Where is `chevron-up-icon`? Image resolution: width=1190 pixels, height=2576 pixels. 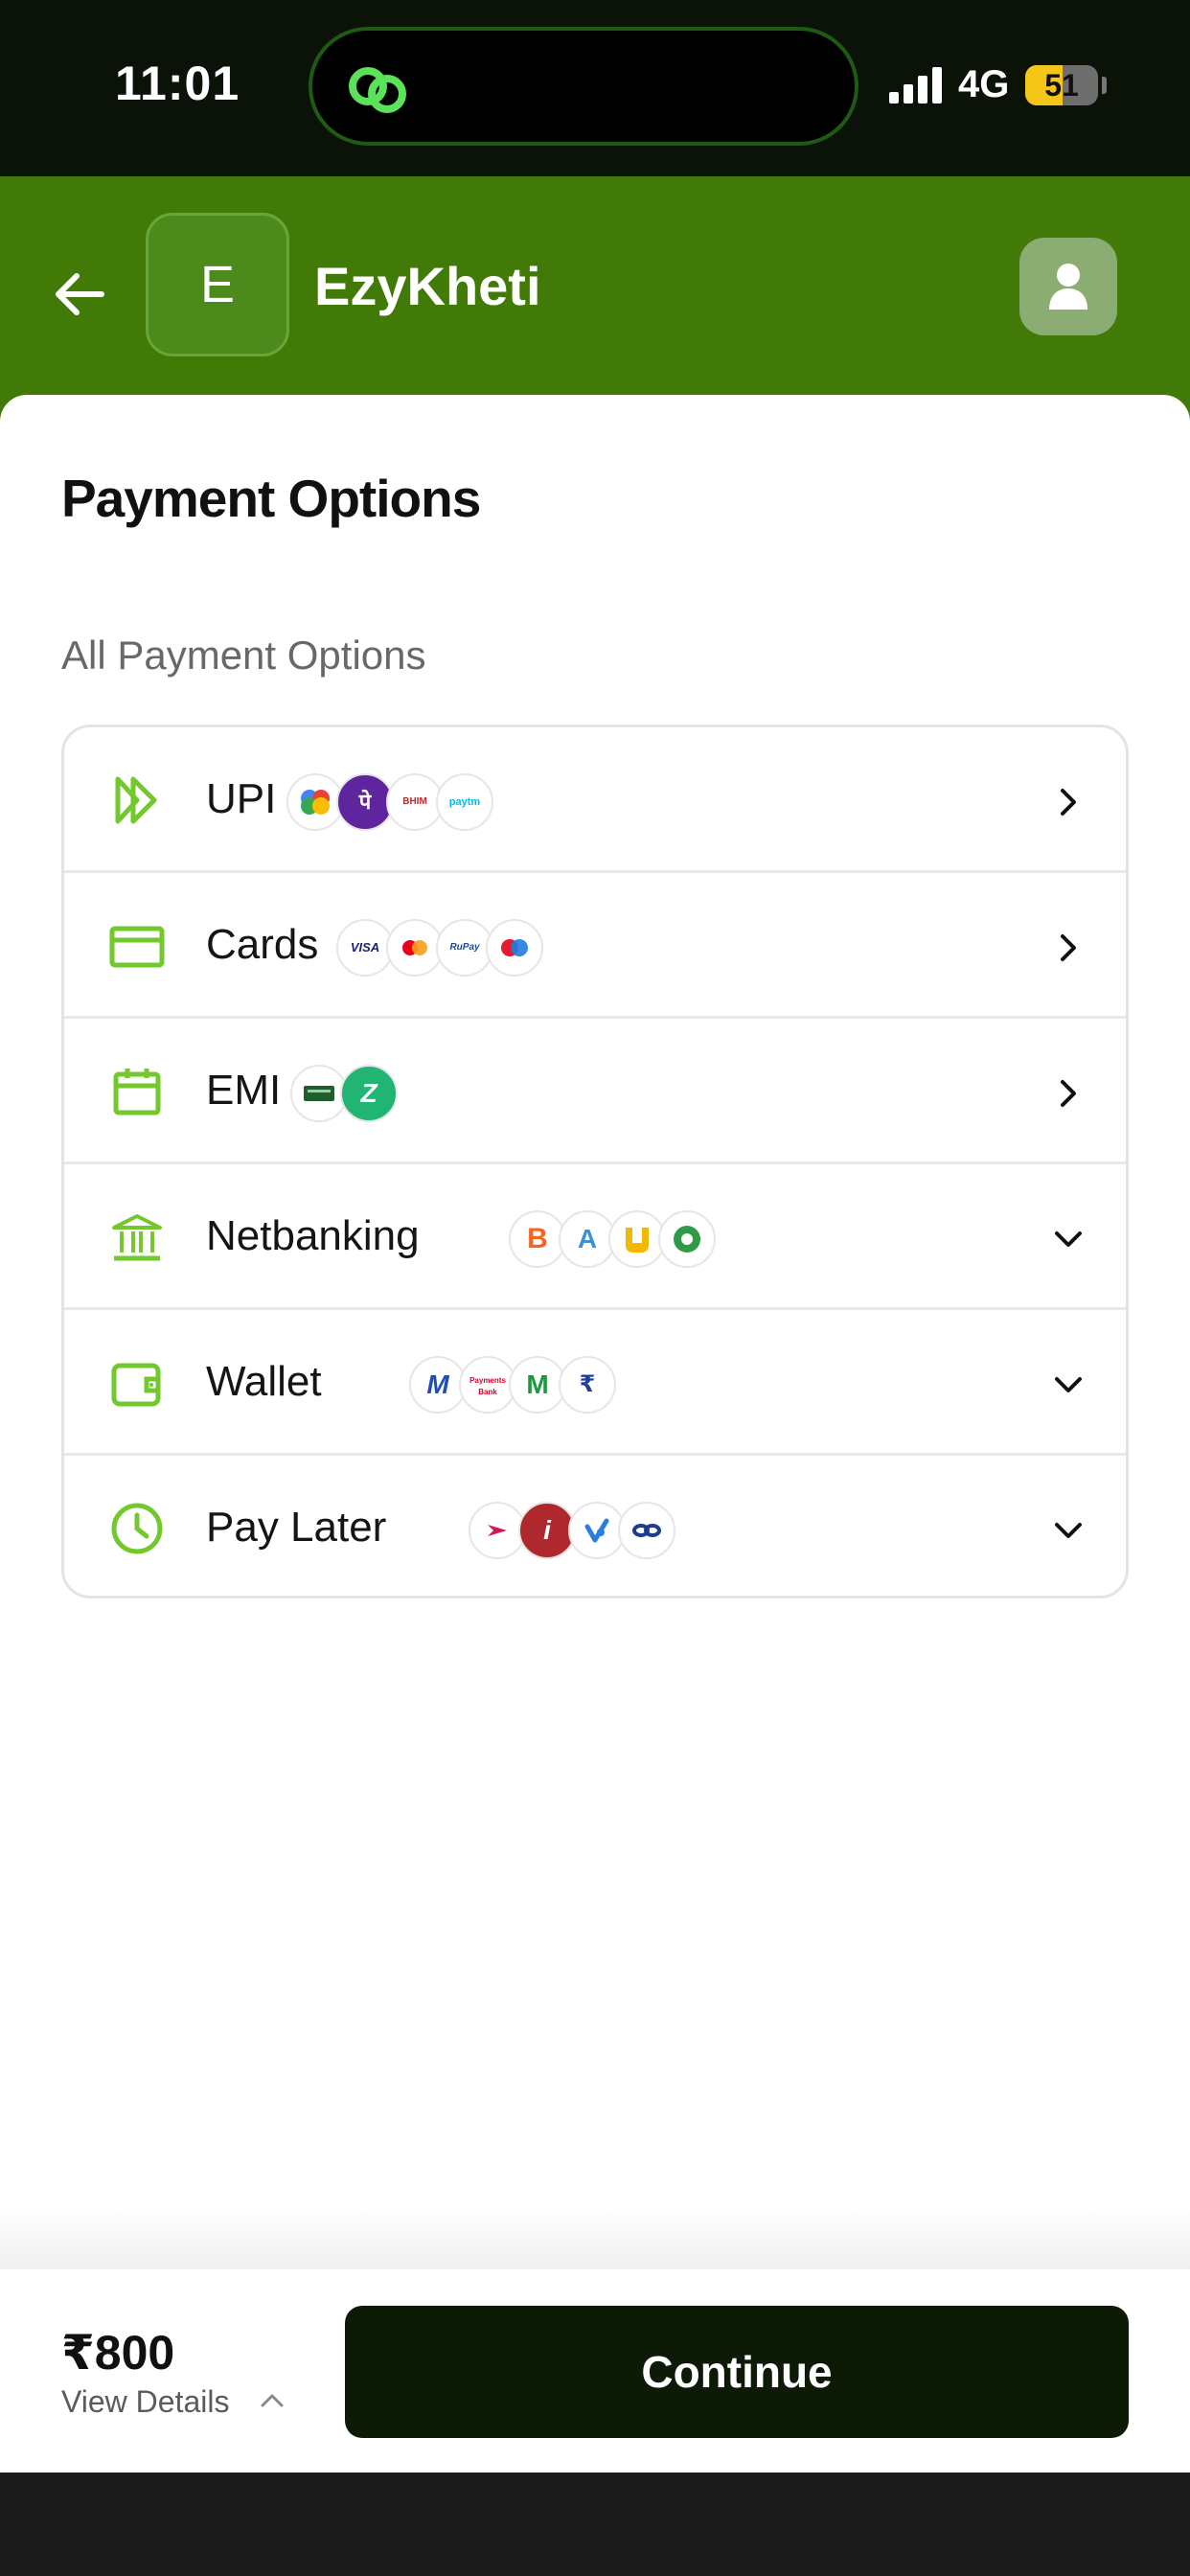
chevron-up-icon is located at coordinates (272, 2399).